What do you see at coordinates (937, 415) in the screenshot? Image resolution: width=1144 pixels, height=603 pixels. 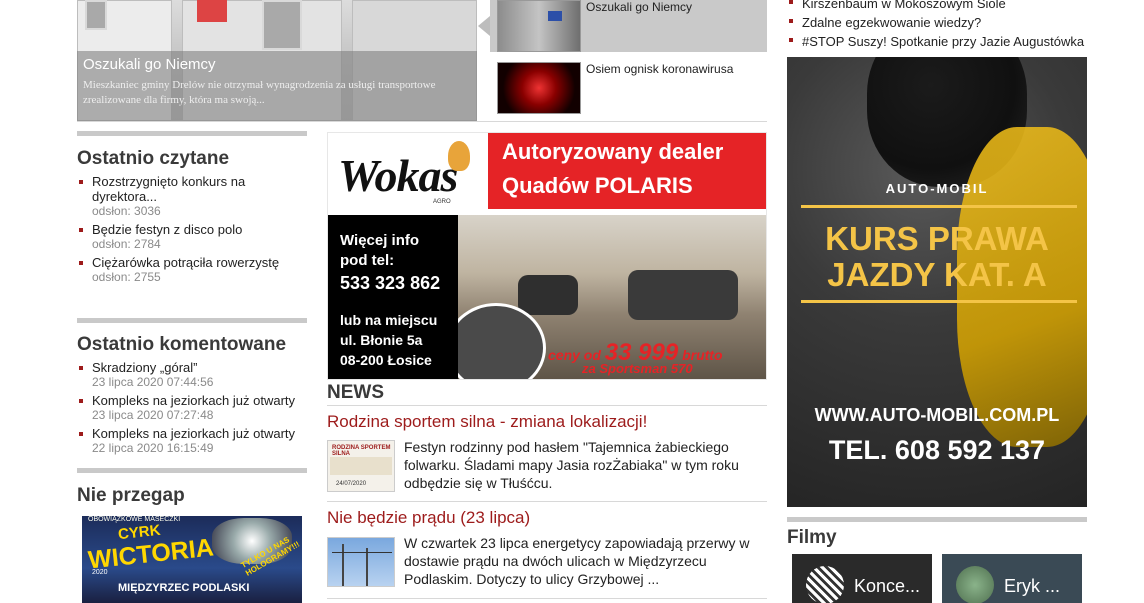 I see `auto-mobil-www: WWW.AUTO-MOBIL.COM.PL` at bounding box center [937, 415].